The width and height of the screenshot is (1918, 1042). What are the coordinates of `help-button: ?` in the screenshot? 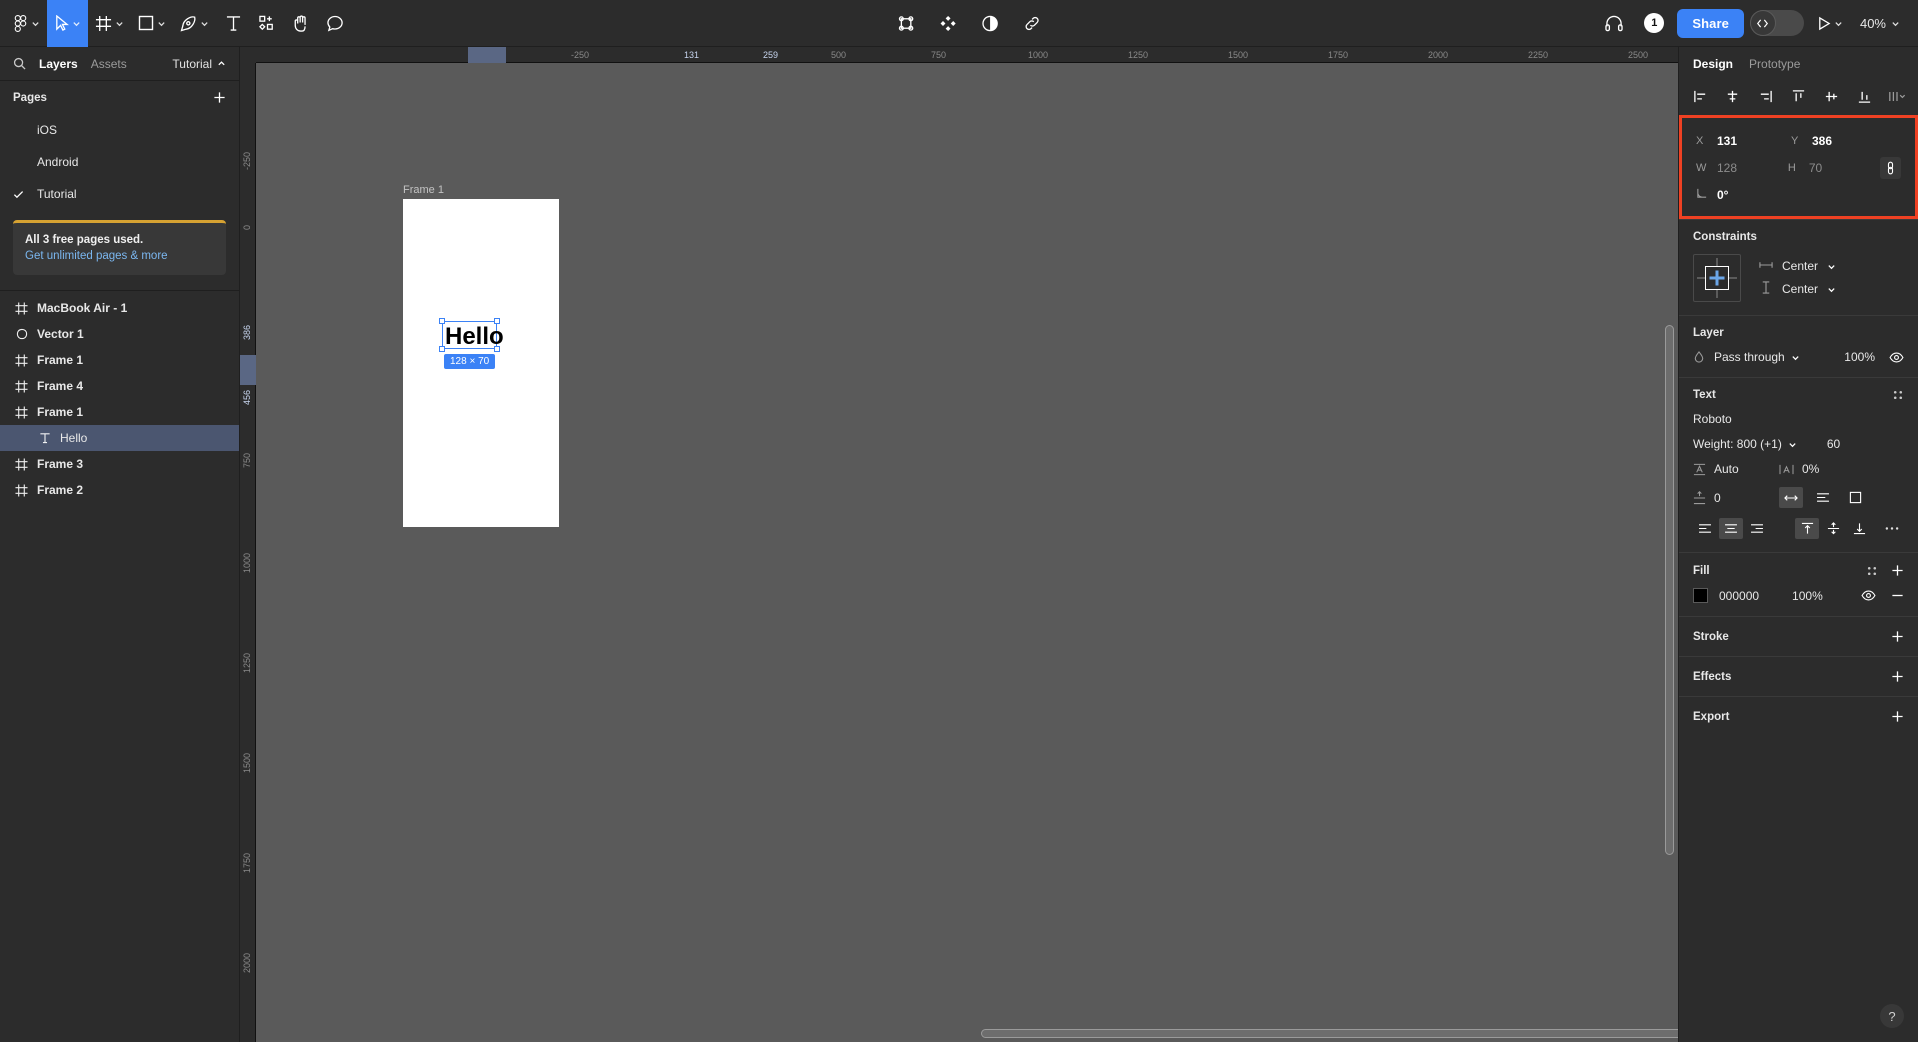 It's located at (1892, 1016).